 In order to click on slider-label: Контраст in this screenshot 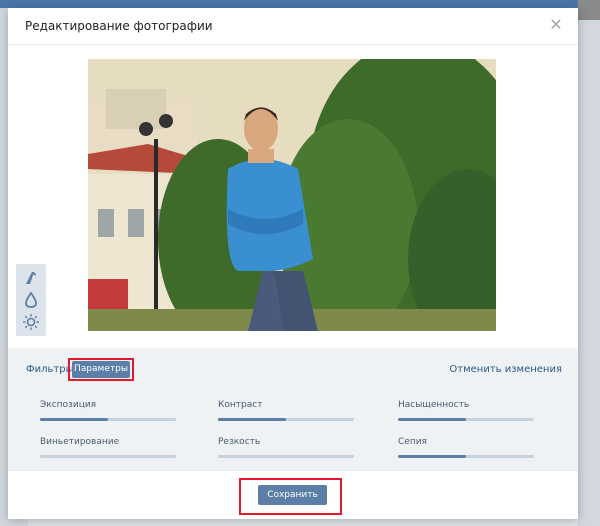, I will do `click(240, 405)`.